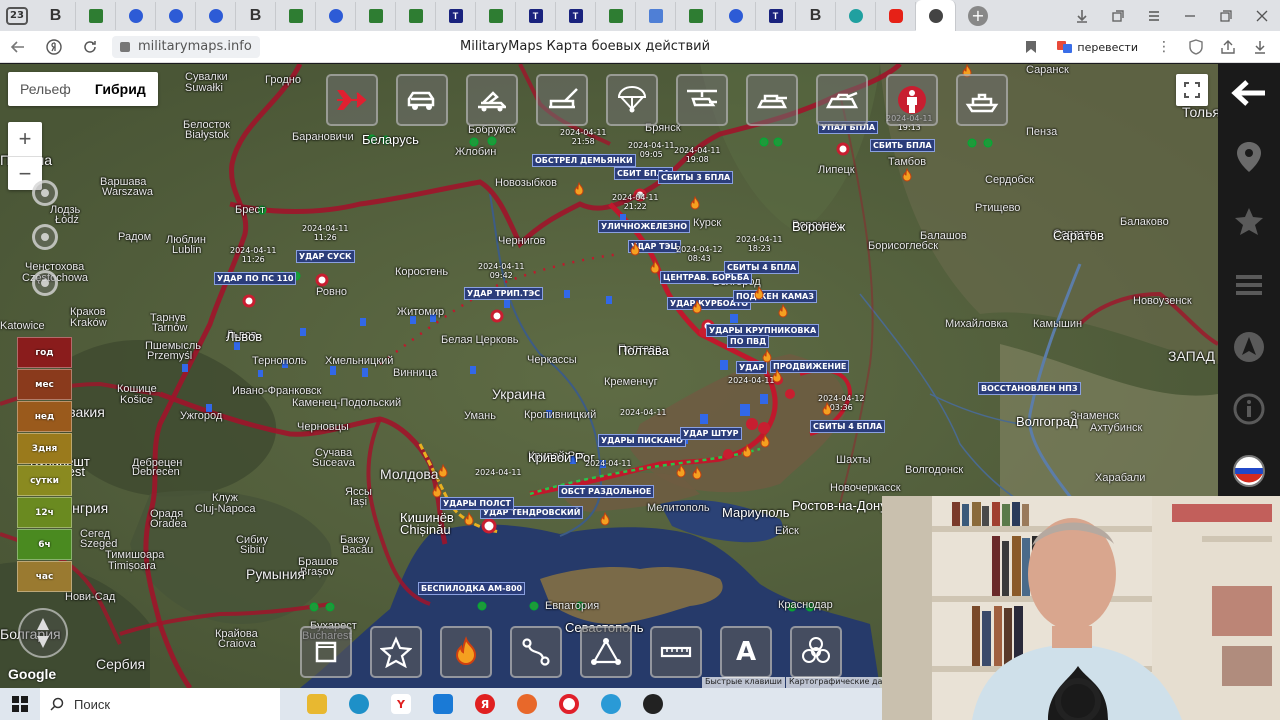  What do you see at coordinates (744, 682) in the screenshot?
I see `keyboard-shortcuts-link: Быстрые клавиши` at bounding box center [744, 682].